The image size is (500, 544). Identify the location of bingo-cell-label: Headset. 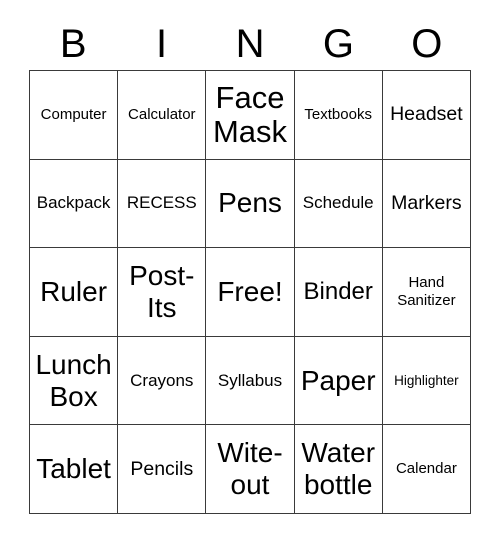
(426, 114).